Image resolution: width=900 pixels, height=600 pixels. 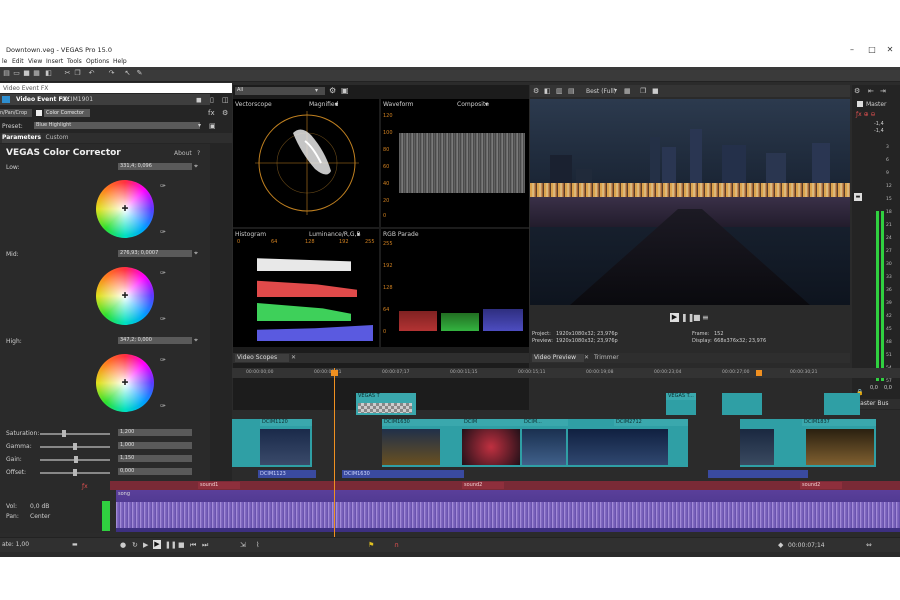 I want to click on redo-icon: ↷, so click(x=111, y=73).